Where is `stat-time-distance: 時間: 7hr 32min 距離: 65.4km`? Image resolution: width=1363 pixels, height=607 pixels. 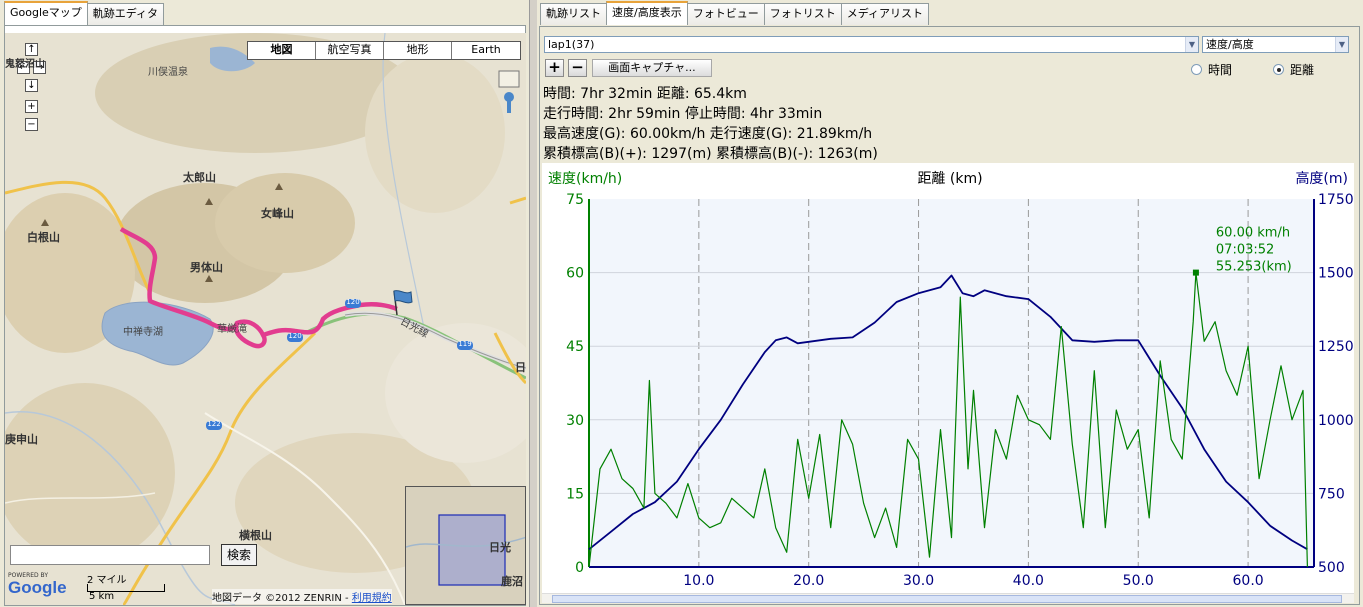
stat-time-distance: 時間: 7hr 32min 距離: 65.4km is located at coordinates (645, 94).